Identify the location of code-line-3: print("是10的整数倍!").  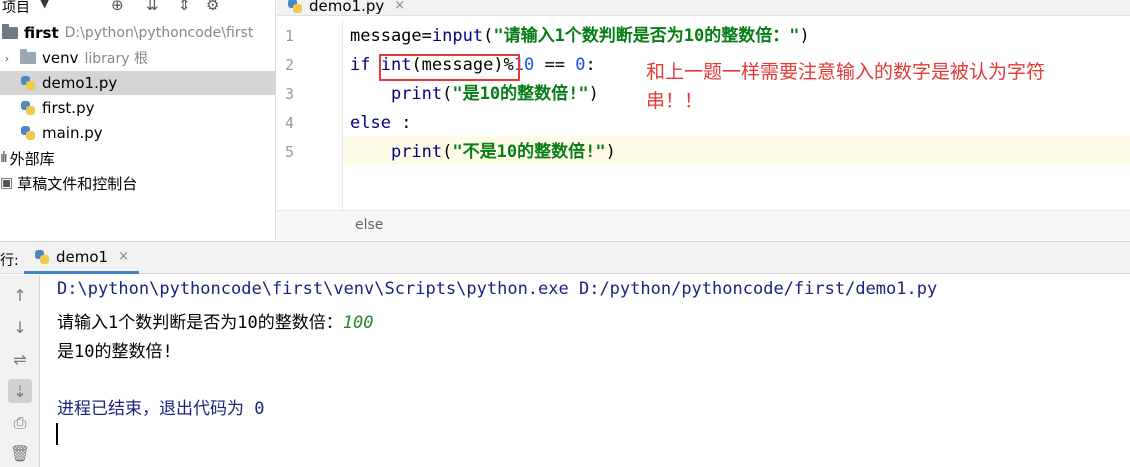
(474, 94).